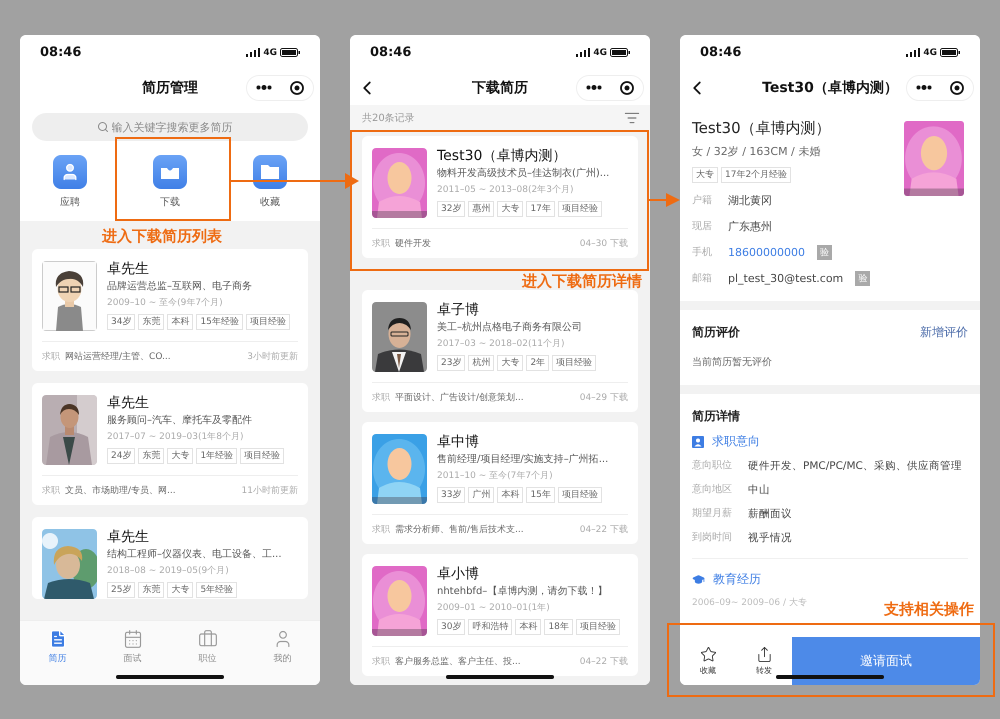 Image resolution: width=1000 pixels, height=719 pixels. What do you see at coordinates (604, 244) in the screenshot?
I see `update-time: 04–30 下载` at bounding box center [604, 244].